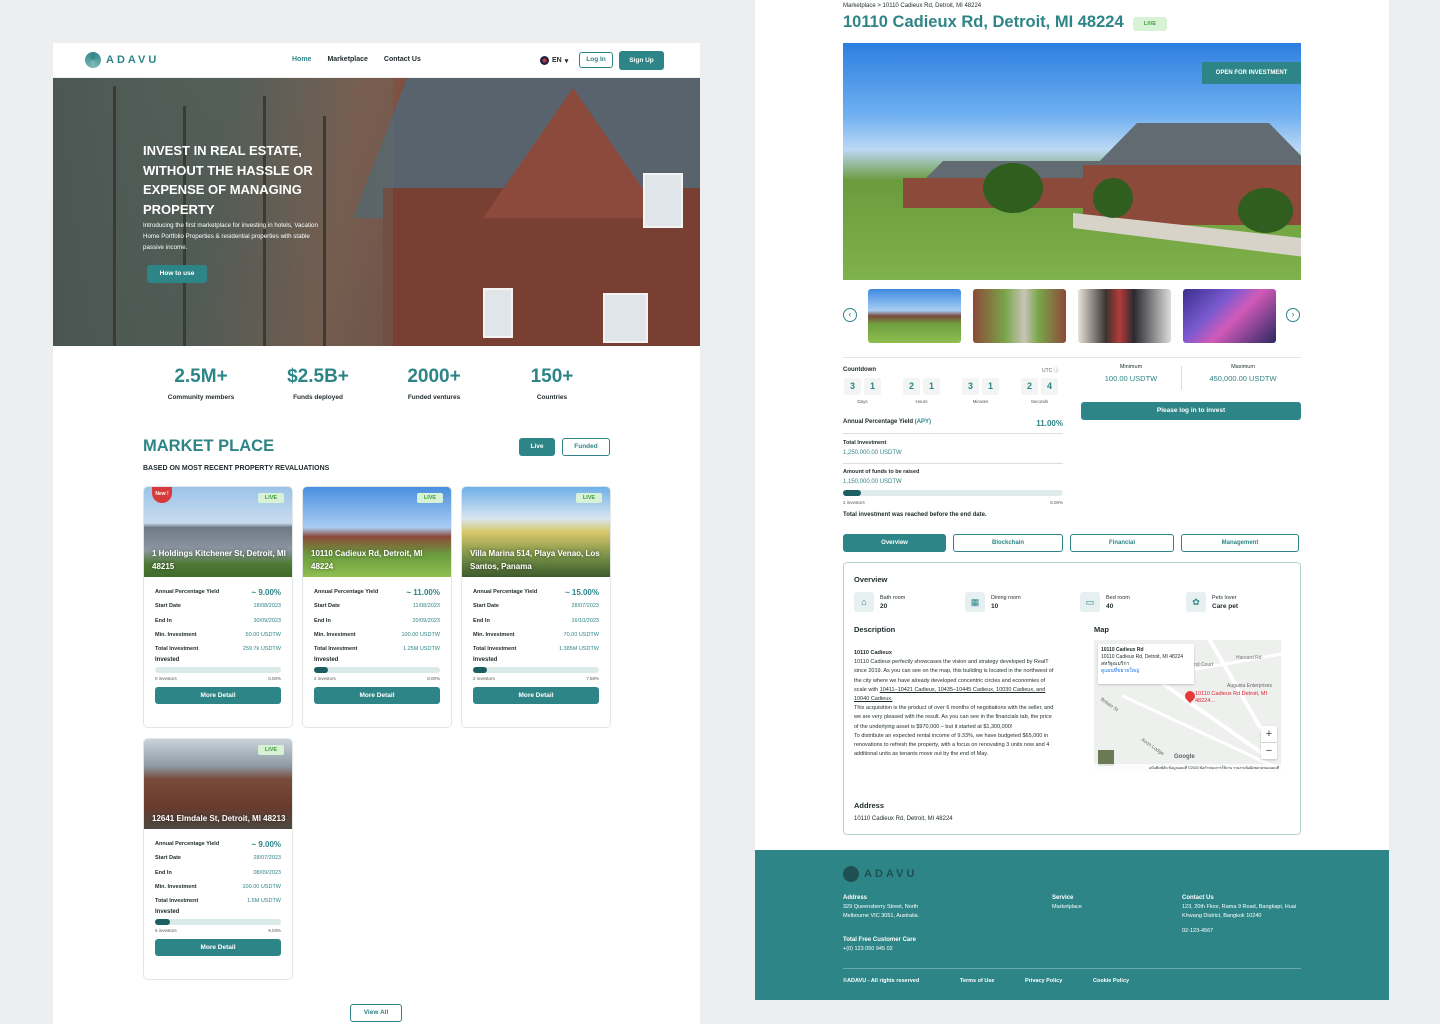  Describe the element at coordinates (1008, 543) in the screenshot. I see `tab-blockchain: Blockchain` at that location.